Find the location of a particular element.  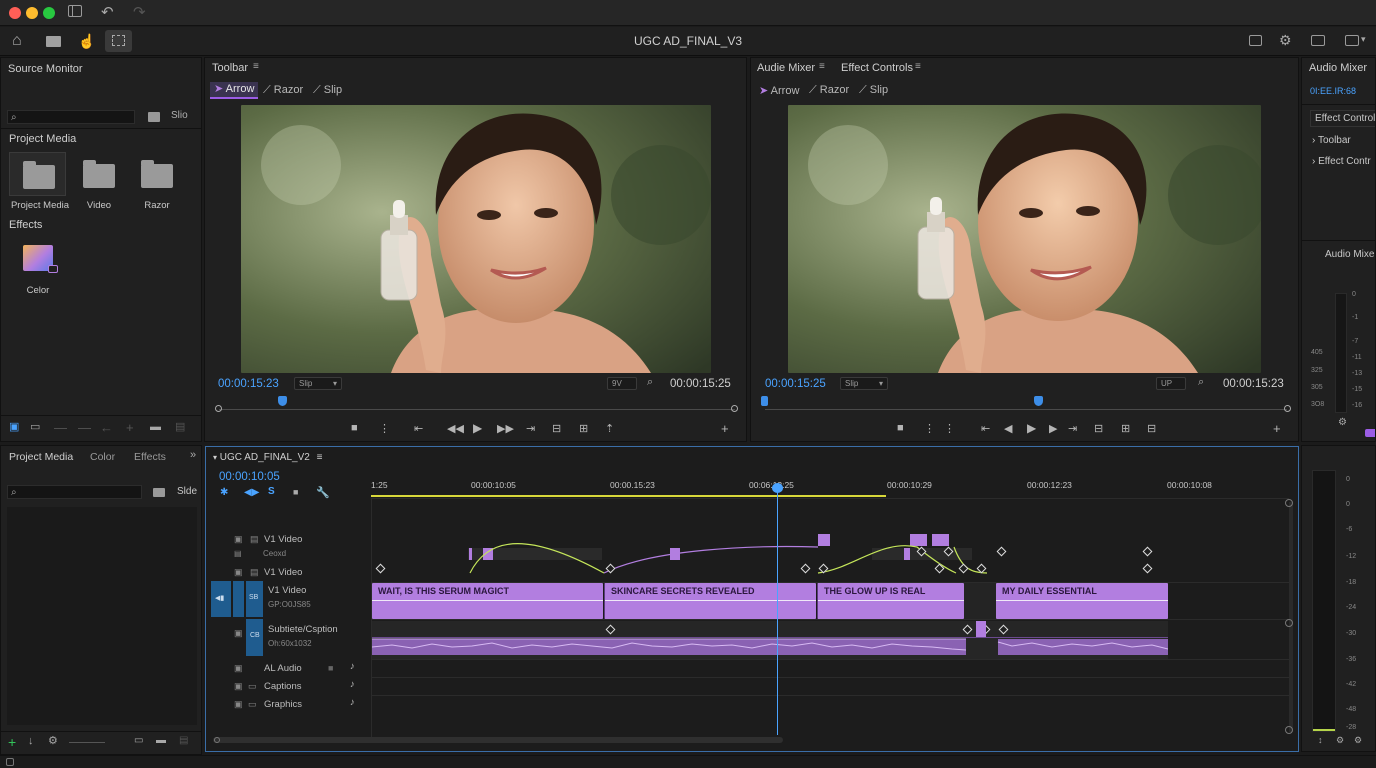

video-clip: THE GLOW UP IS REAL is located at coordinates (890, 601).